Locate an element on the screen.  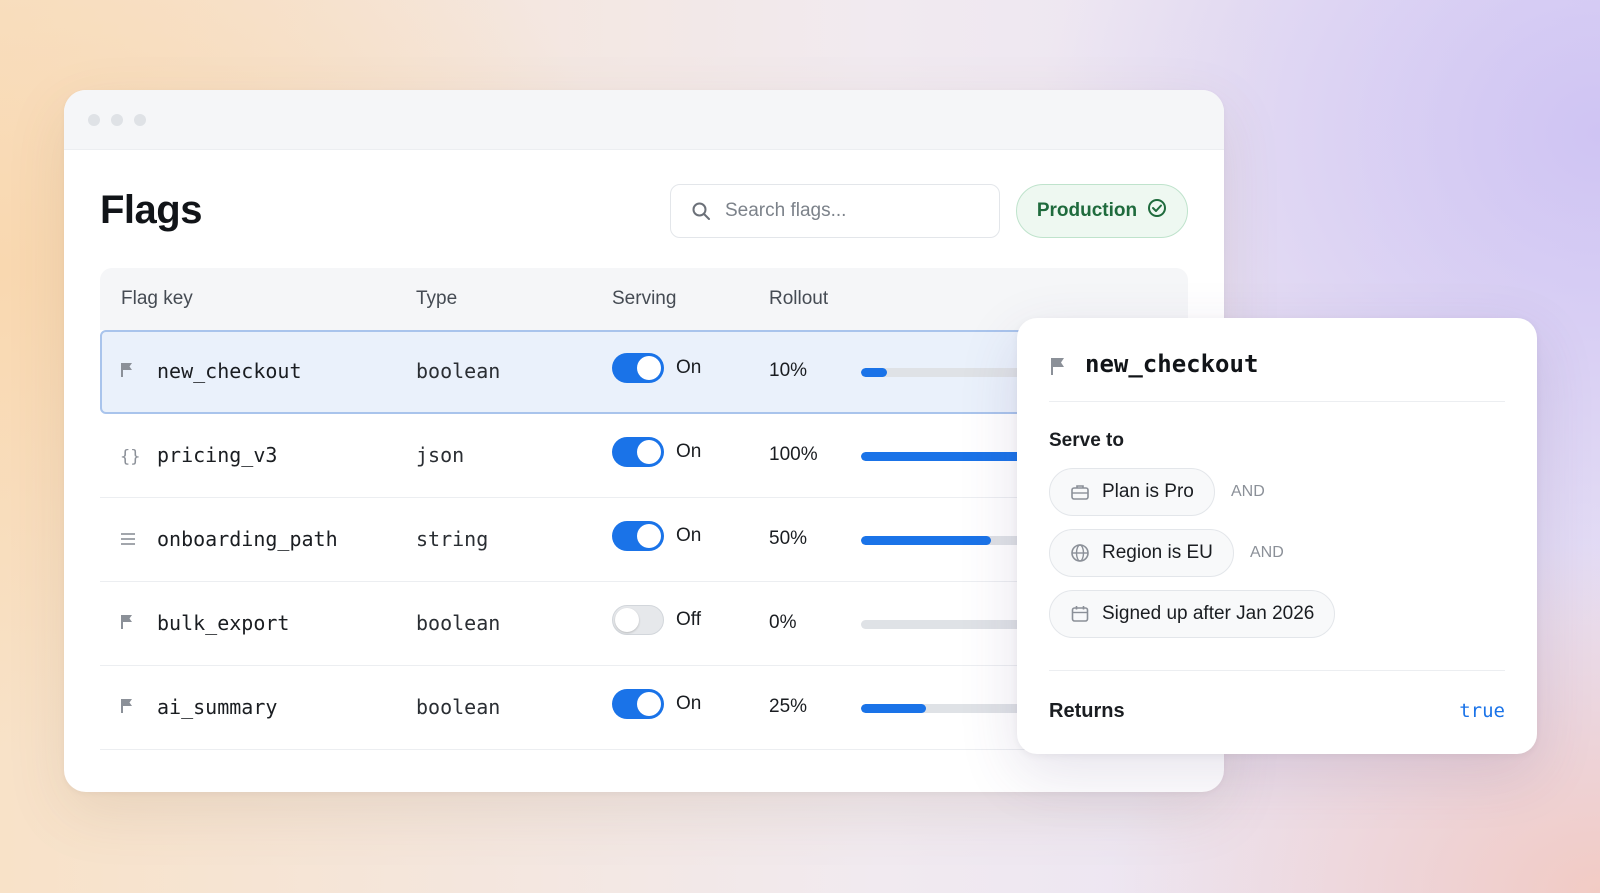
globe-icon is located at coordinates (1080, 553).